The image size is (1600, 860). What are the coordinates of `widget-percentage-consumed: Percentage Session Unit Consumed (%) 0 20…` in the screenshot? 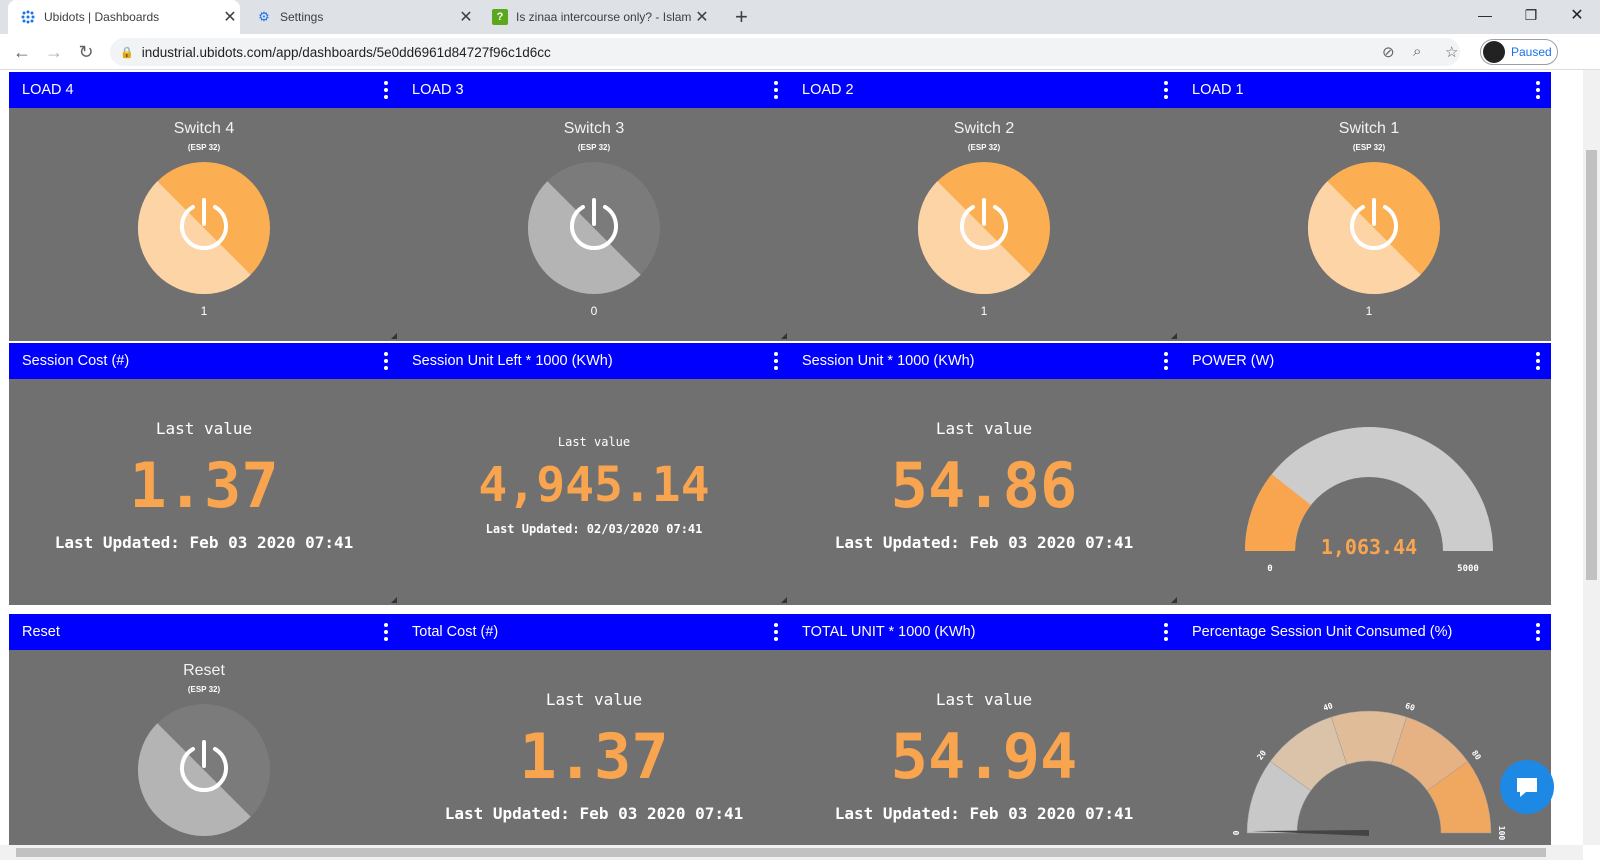 It's located at (1365, 729).